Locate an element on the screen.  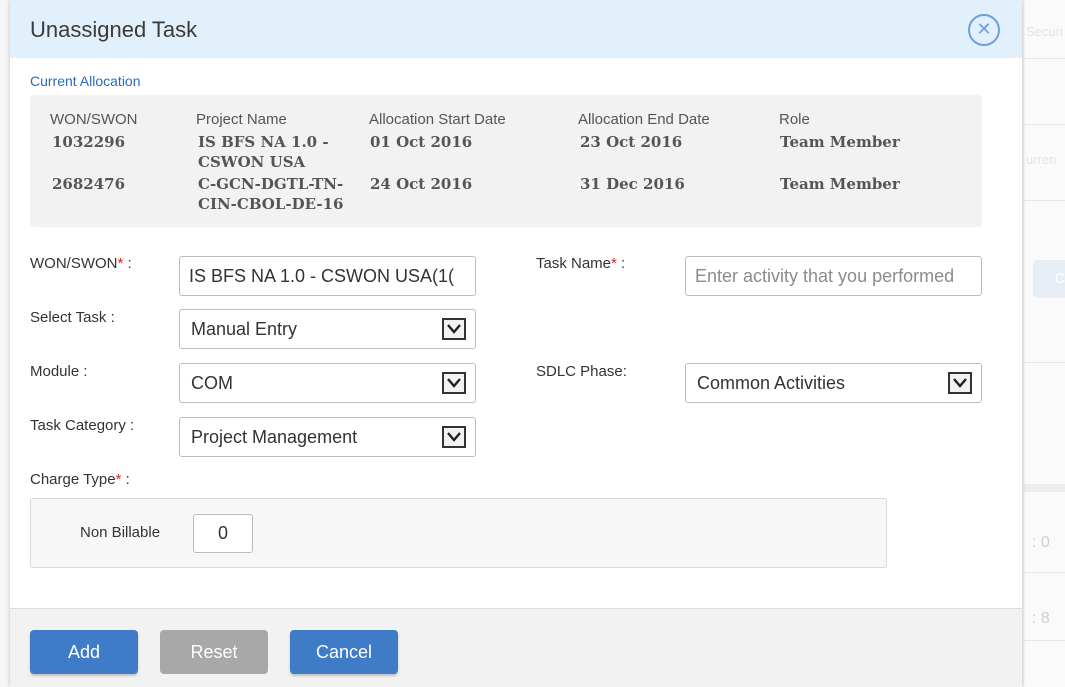
select-task-label: Select Task : is located at coordinates (72, 317).